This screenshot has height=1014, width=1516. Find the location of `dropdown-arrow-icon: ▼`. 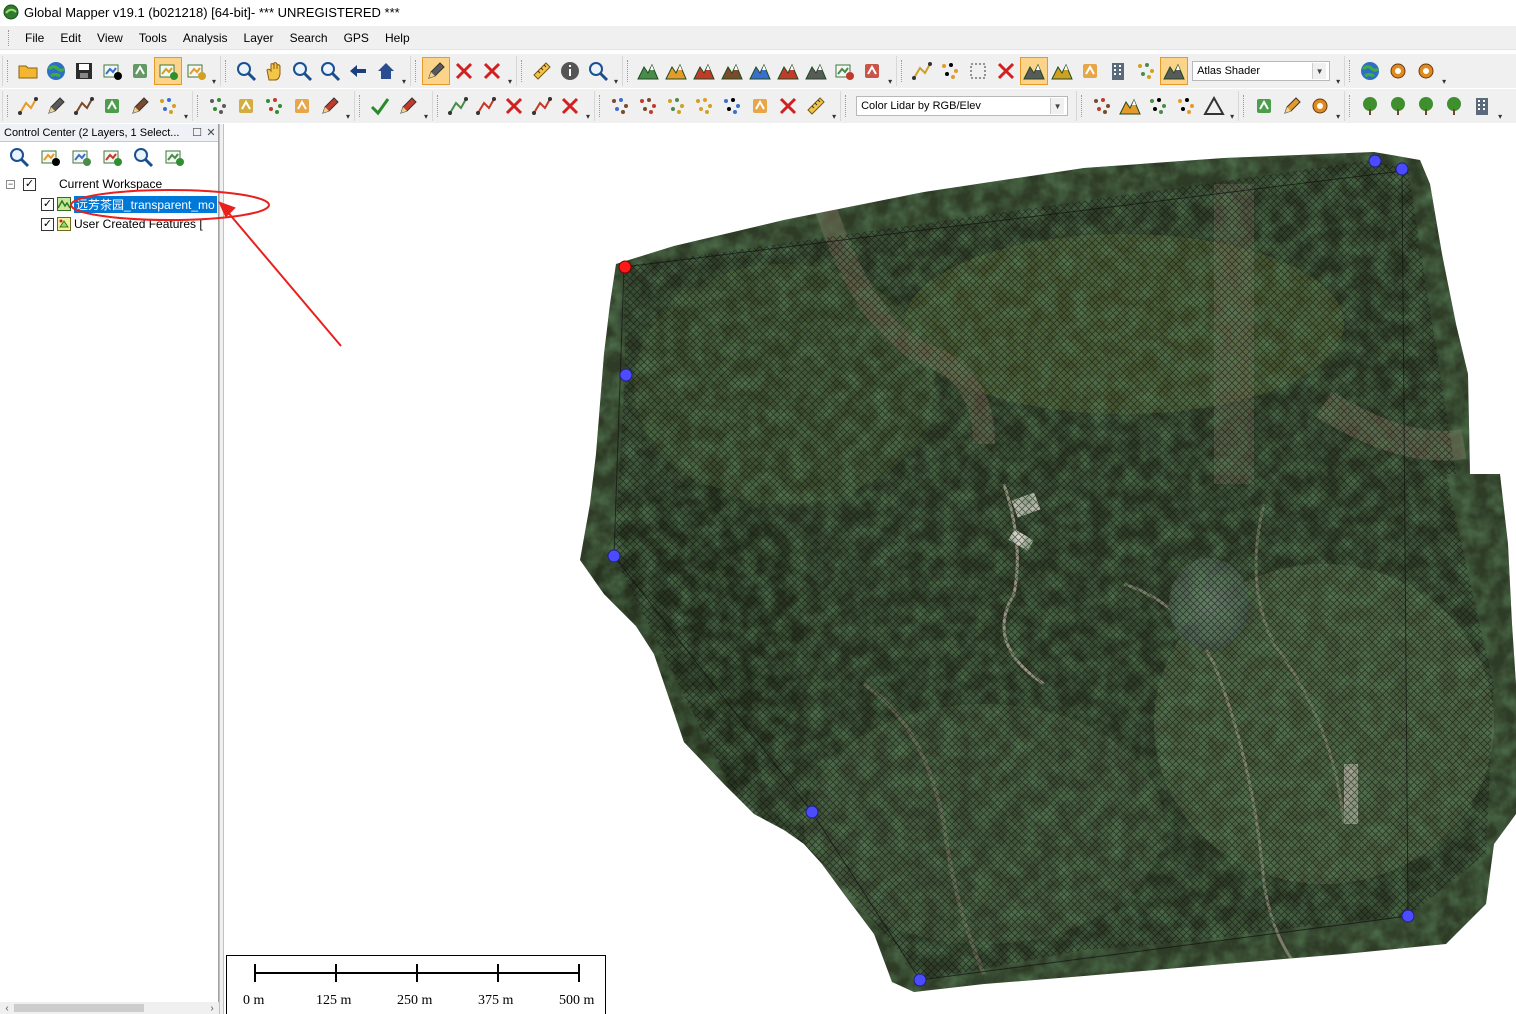

dropdown-arrow-icon: ▼ is located at coordinates (1319, 71).